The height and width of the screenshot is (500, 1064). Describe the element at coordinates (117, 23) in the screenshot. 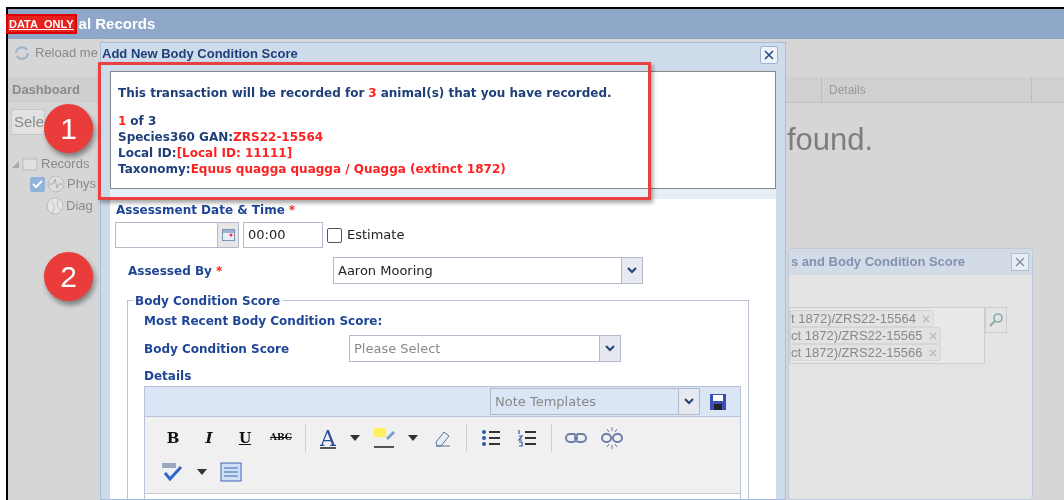

I see `window-title: al Records` at that location.